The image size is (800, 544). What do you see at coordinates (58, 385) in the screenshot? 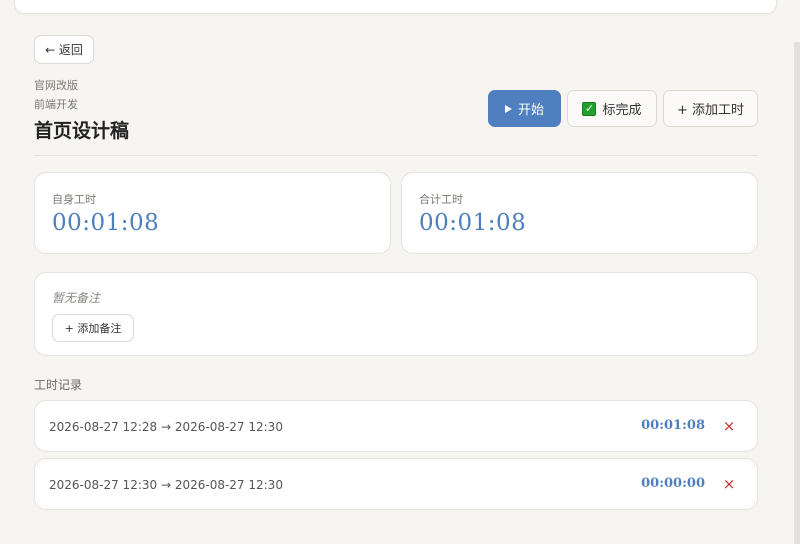
I see `time-log-title: 工时记录` at bounding box center [58, 385].